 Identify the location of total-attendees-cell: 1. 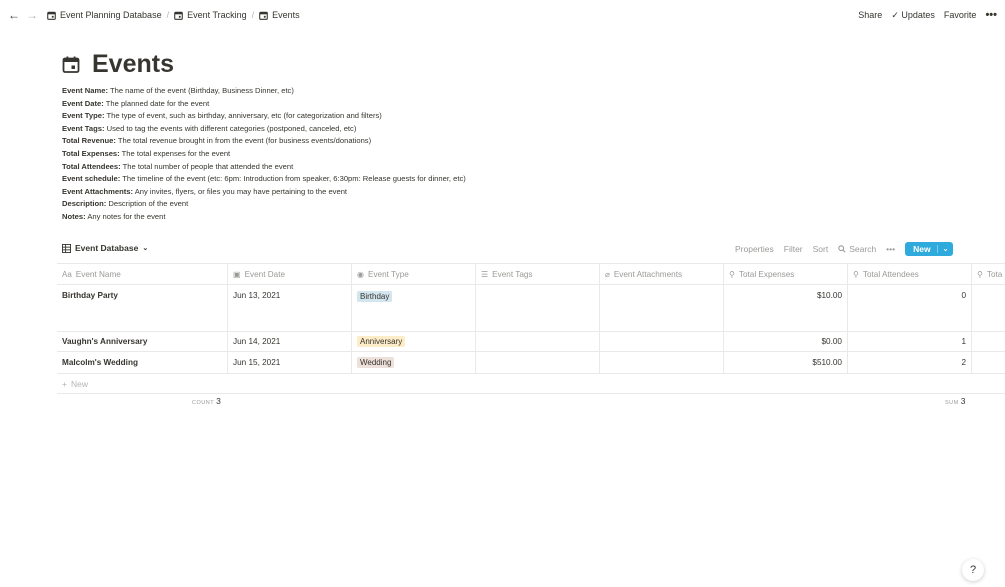
(910, 341).